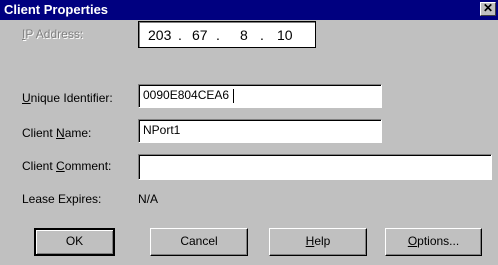 The width and height of the screenshot is (498, 265). Describe the element at coordinates (62, 199) in the screenshot. I see `lease-expires-label: Lease Expires:` at that location.